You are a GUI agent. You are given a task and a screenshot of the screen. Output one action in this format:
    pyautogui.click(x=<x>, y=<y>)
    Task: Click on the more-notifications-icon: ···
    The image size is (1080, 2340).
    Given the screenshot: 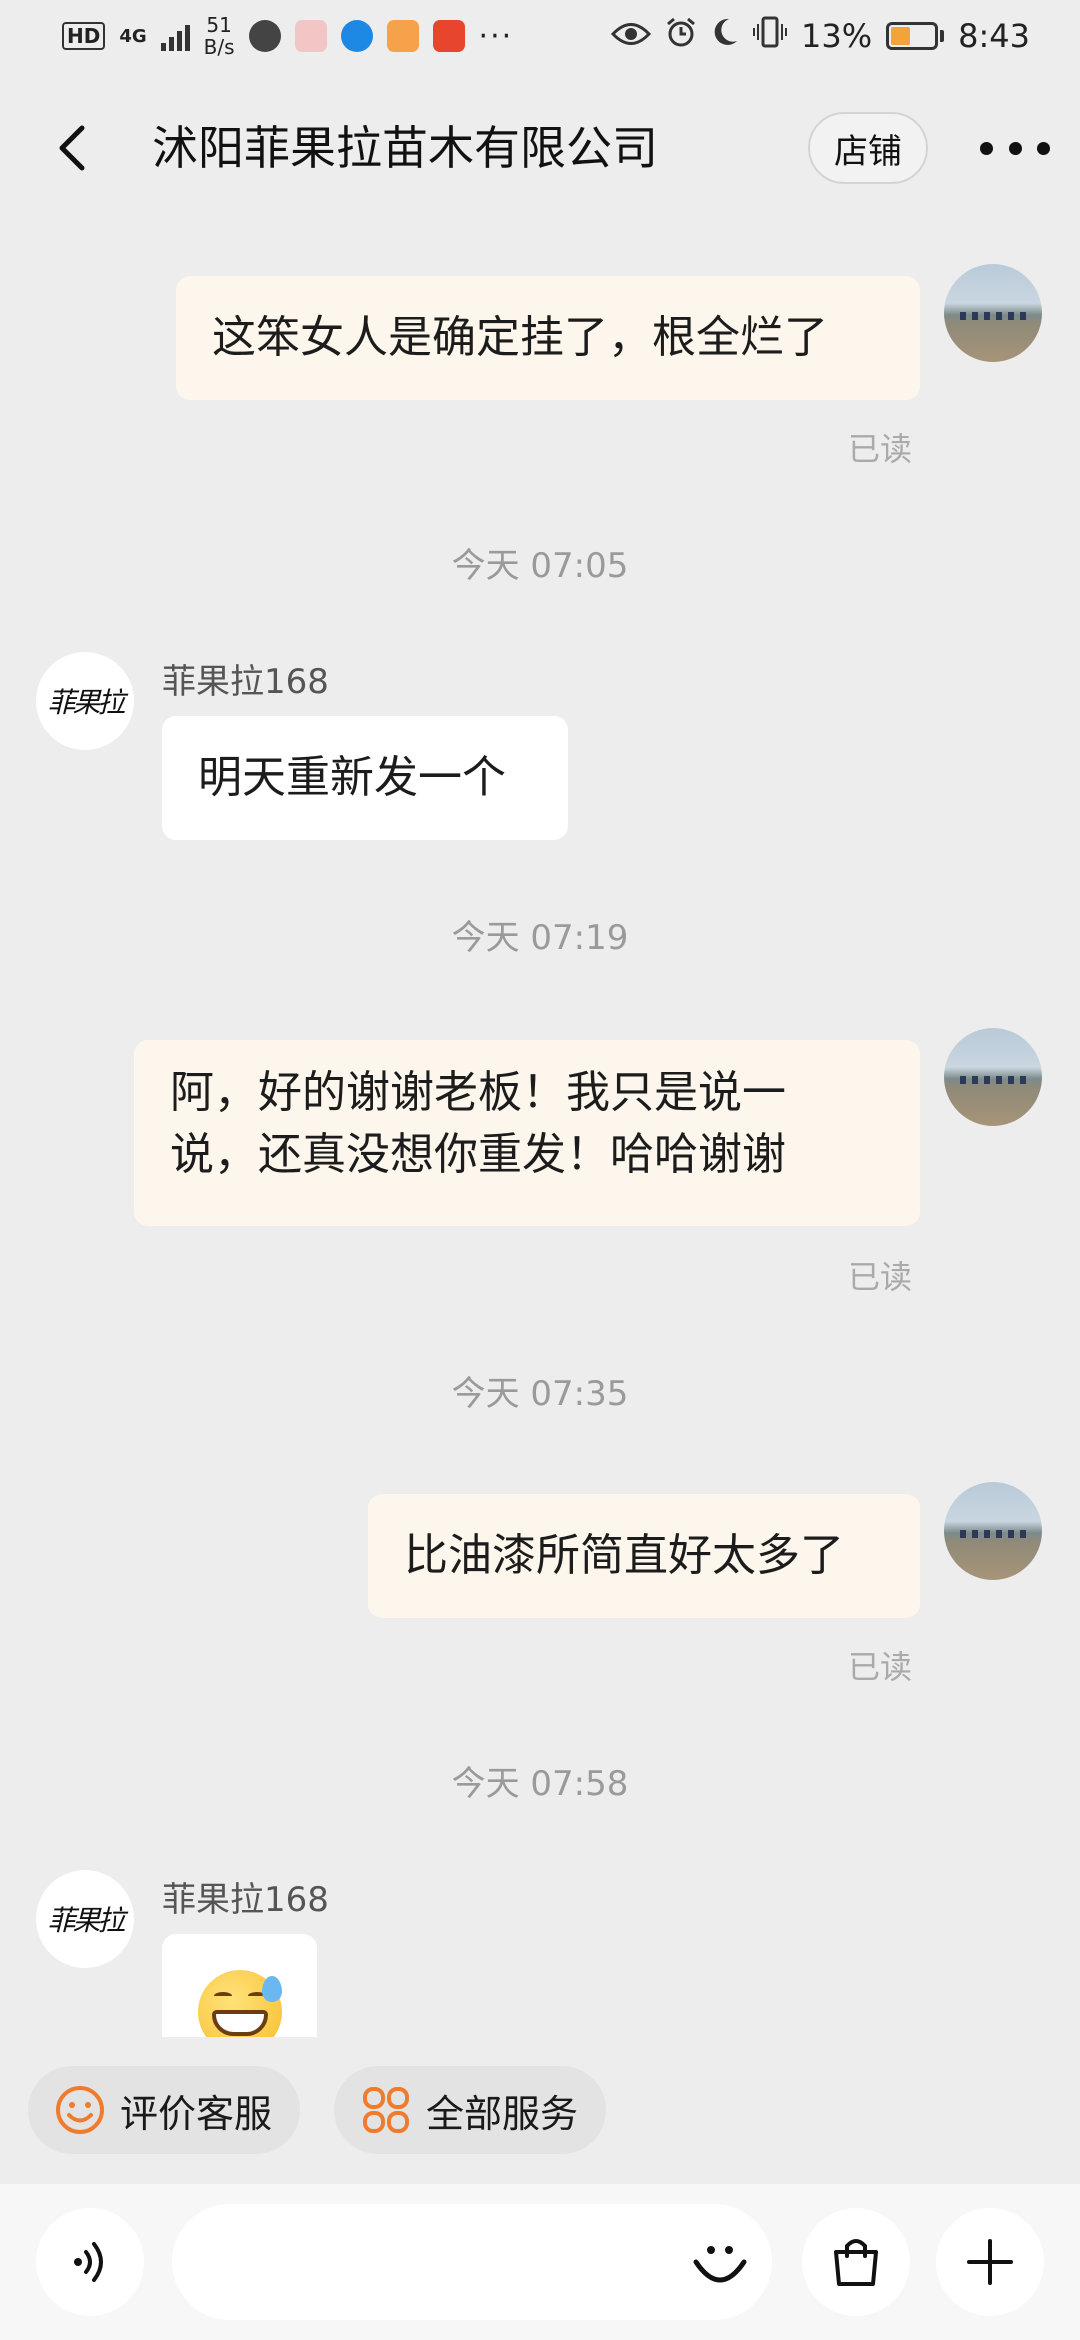 What is the action you would take?
    pyautogui.click(x=496, y=36)
    